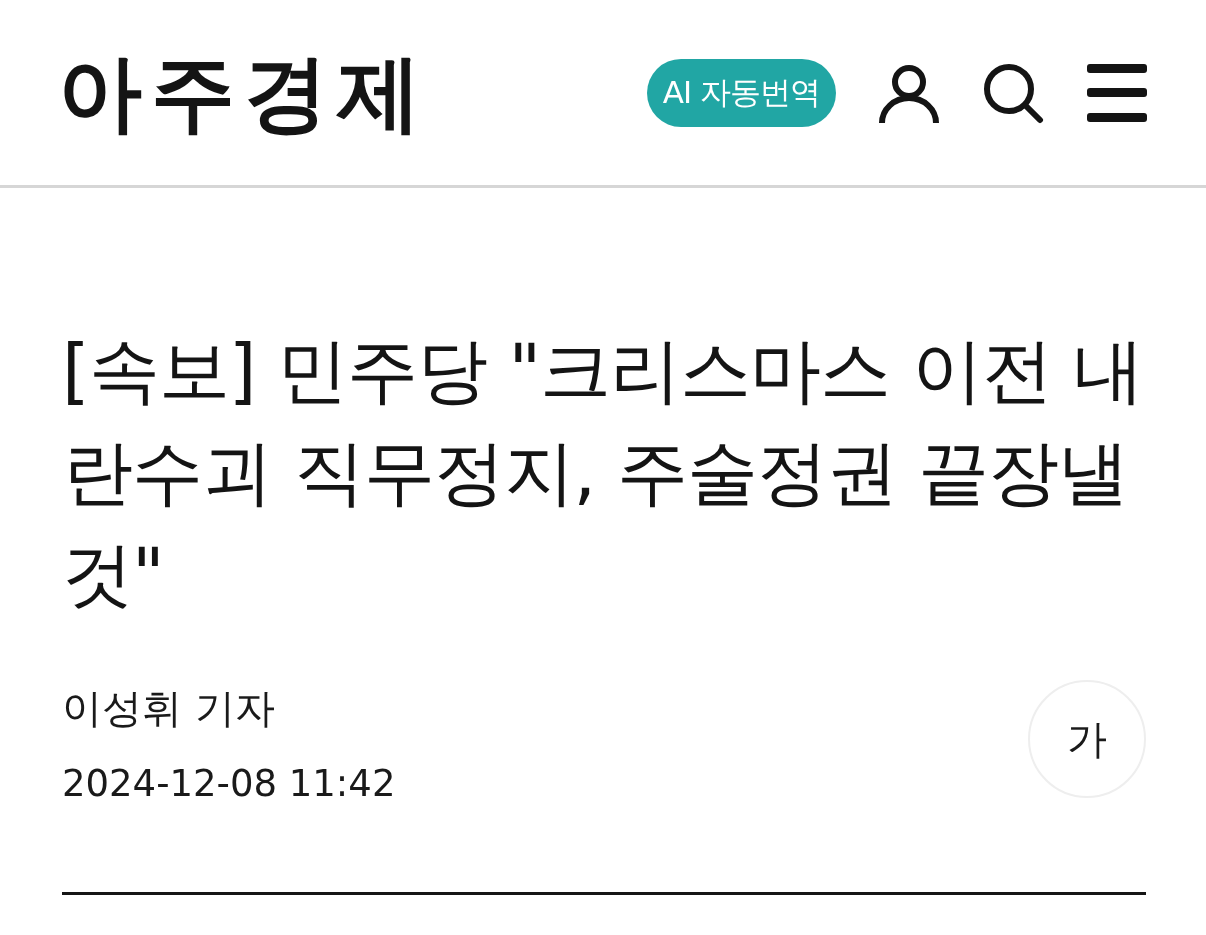 This screenshot has height=935, width=1206. What do you see at coordinates (1013, 92) in the screenshot?
I see `search-icon` at bounding box center [1013, 92].